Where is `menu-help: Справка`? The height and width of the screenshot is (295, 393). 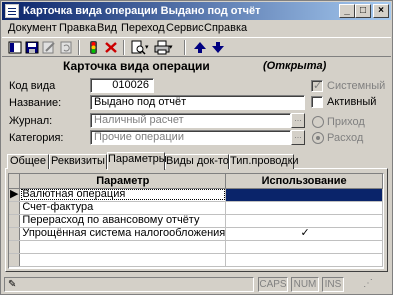 menu-help: Справка is located at coordinates (225, 28).